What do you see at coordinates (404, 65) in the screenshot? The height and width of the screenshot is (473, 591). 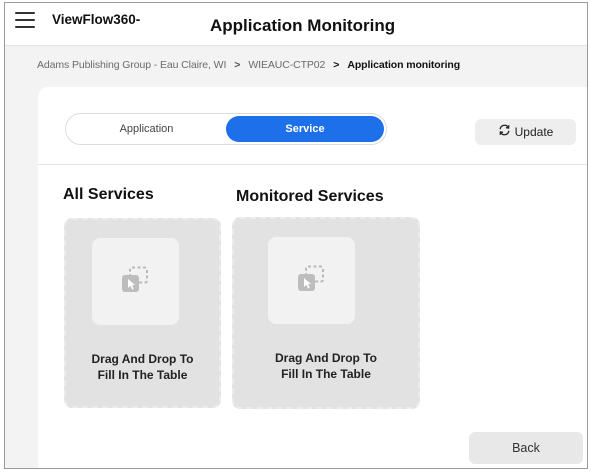 I see `breadcrumb-item-current: Application monitoring` at bounding box center [404, 65].